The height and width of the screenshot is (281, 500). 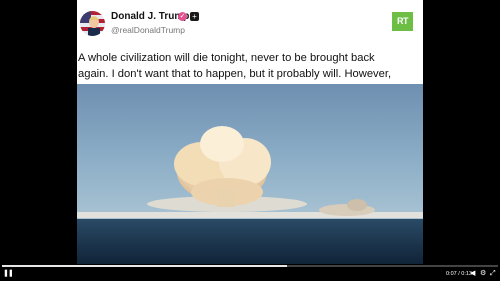 What do you see at coordinates (145, 266) in the screenshot?
I see `progress-fill` at bounding box center [145, 266].